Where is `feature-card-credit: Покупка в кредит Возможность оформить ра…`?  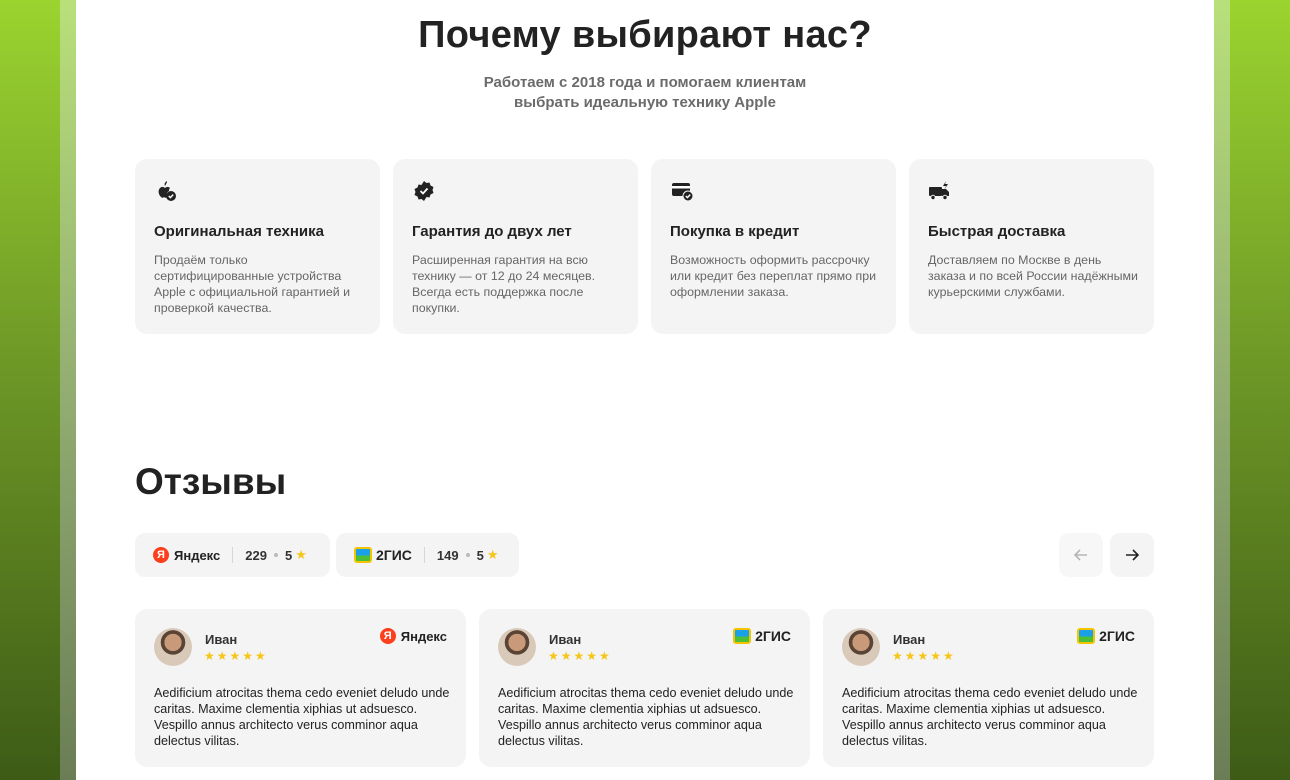
feature-card-credit: Покупка в кредит Возможность оформить ра… is located at coordinates (773, 246).